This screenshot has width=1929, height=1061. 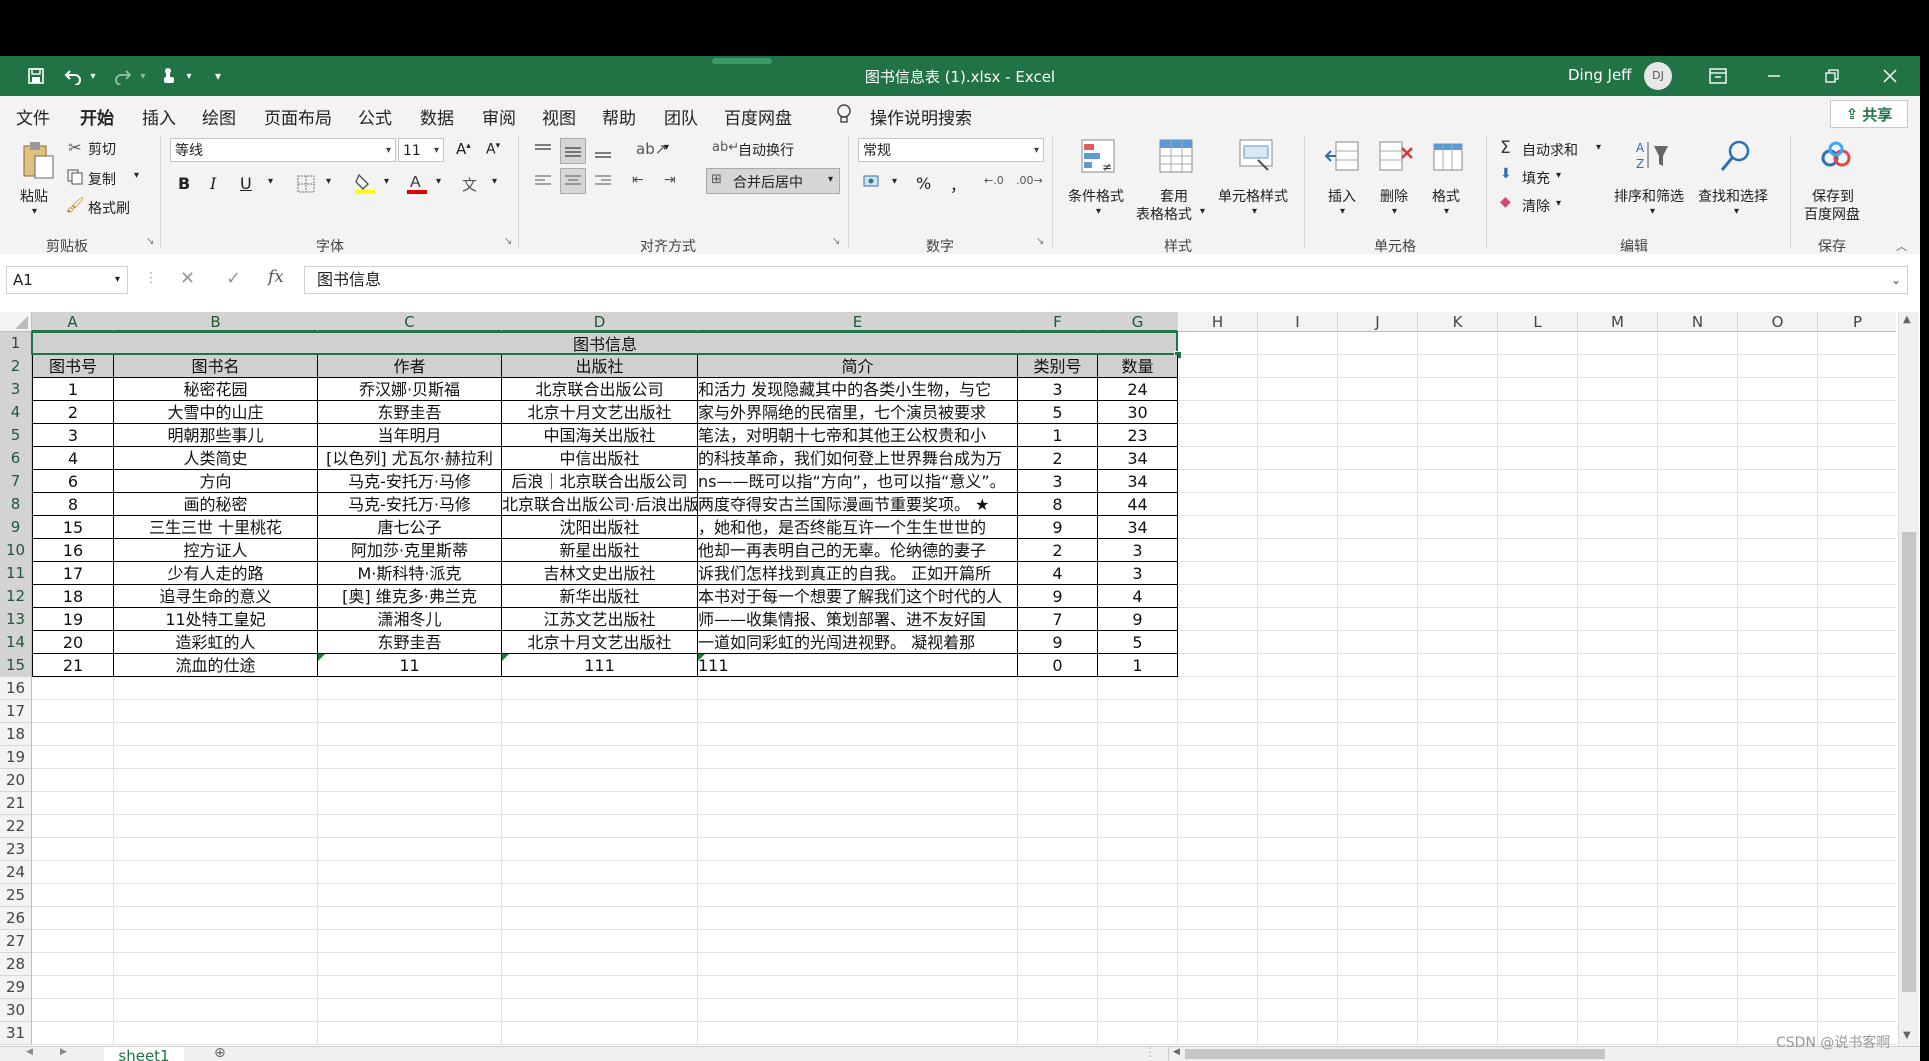 I want to click on table-cell: 9, so click(x=1058, y=642).